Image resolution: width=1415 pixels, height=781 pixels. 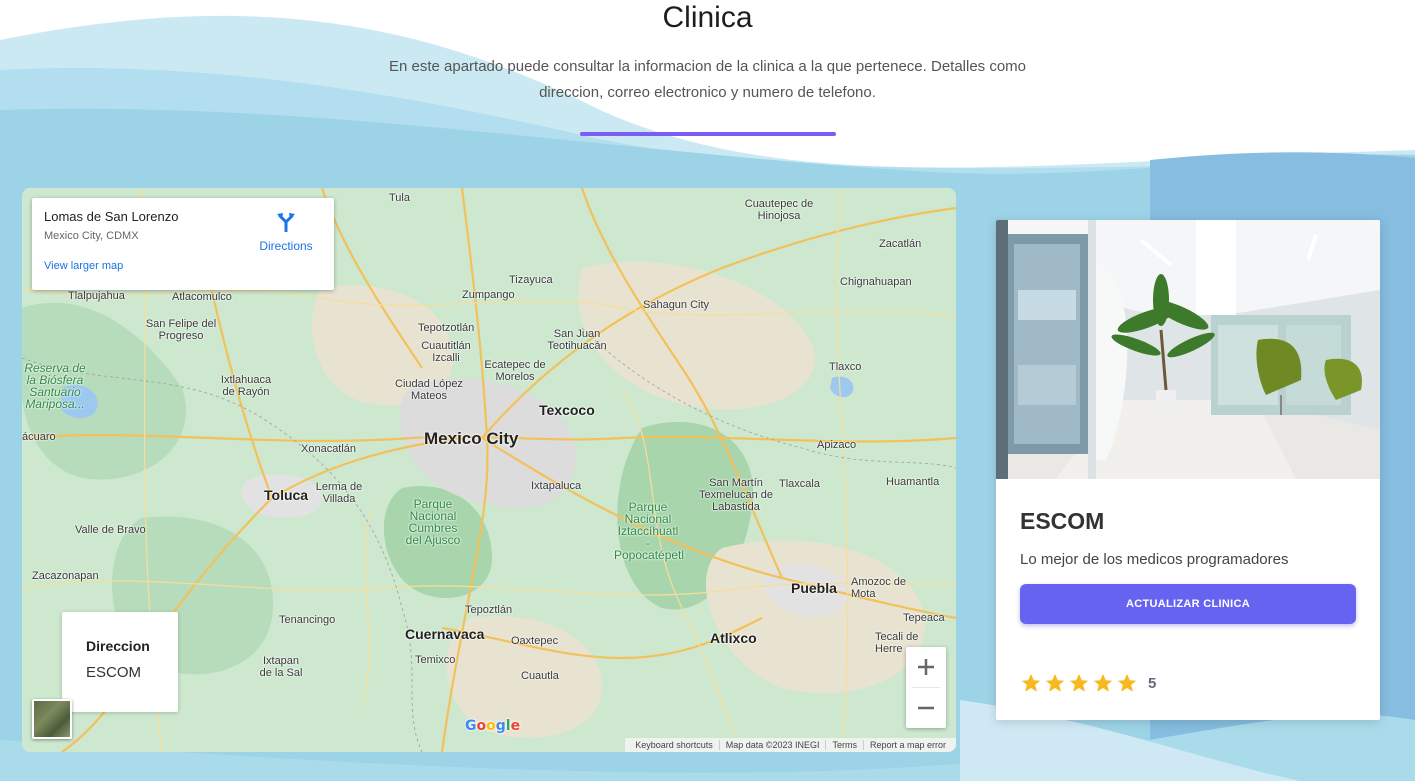 What do you see at coordinates (471, 438) in the screenshot?
I see `map-label-mexico-city: Mexico City` at bounding box center [471, 438].